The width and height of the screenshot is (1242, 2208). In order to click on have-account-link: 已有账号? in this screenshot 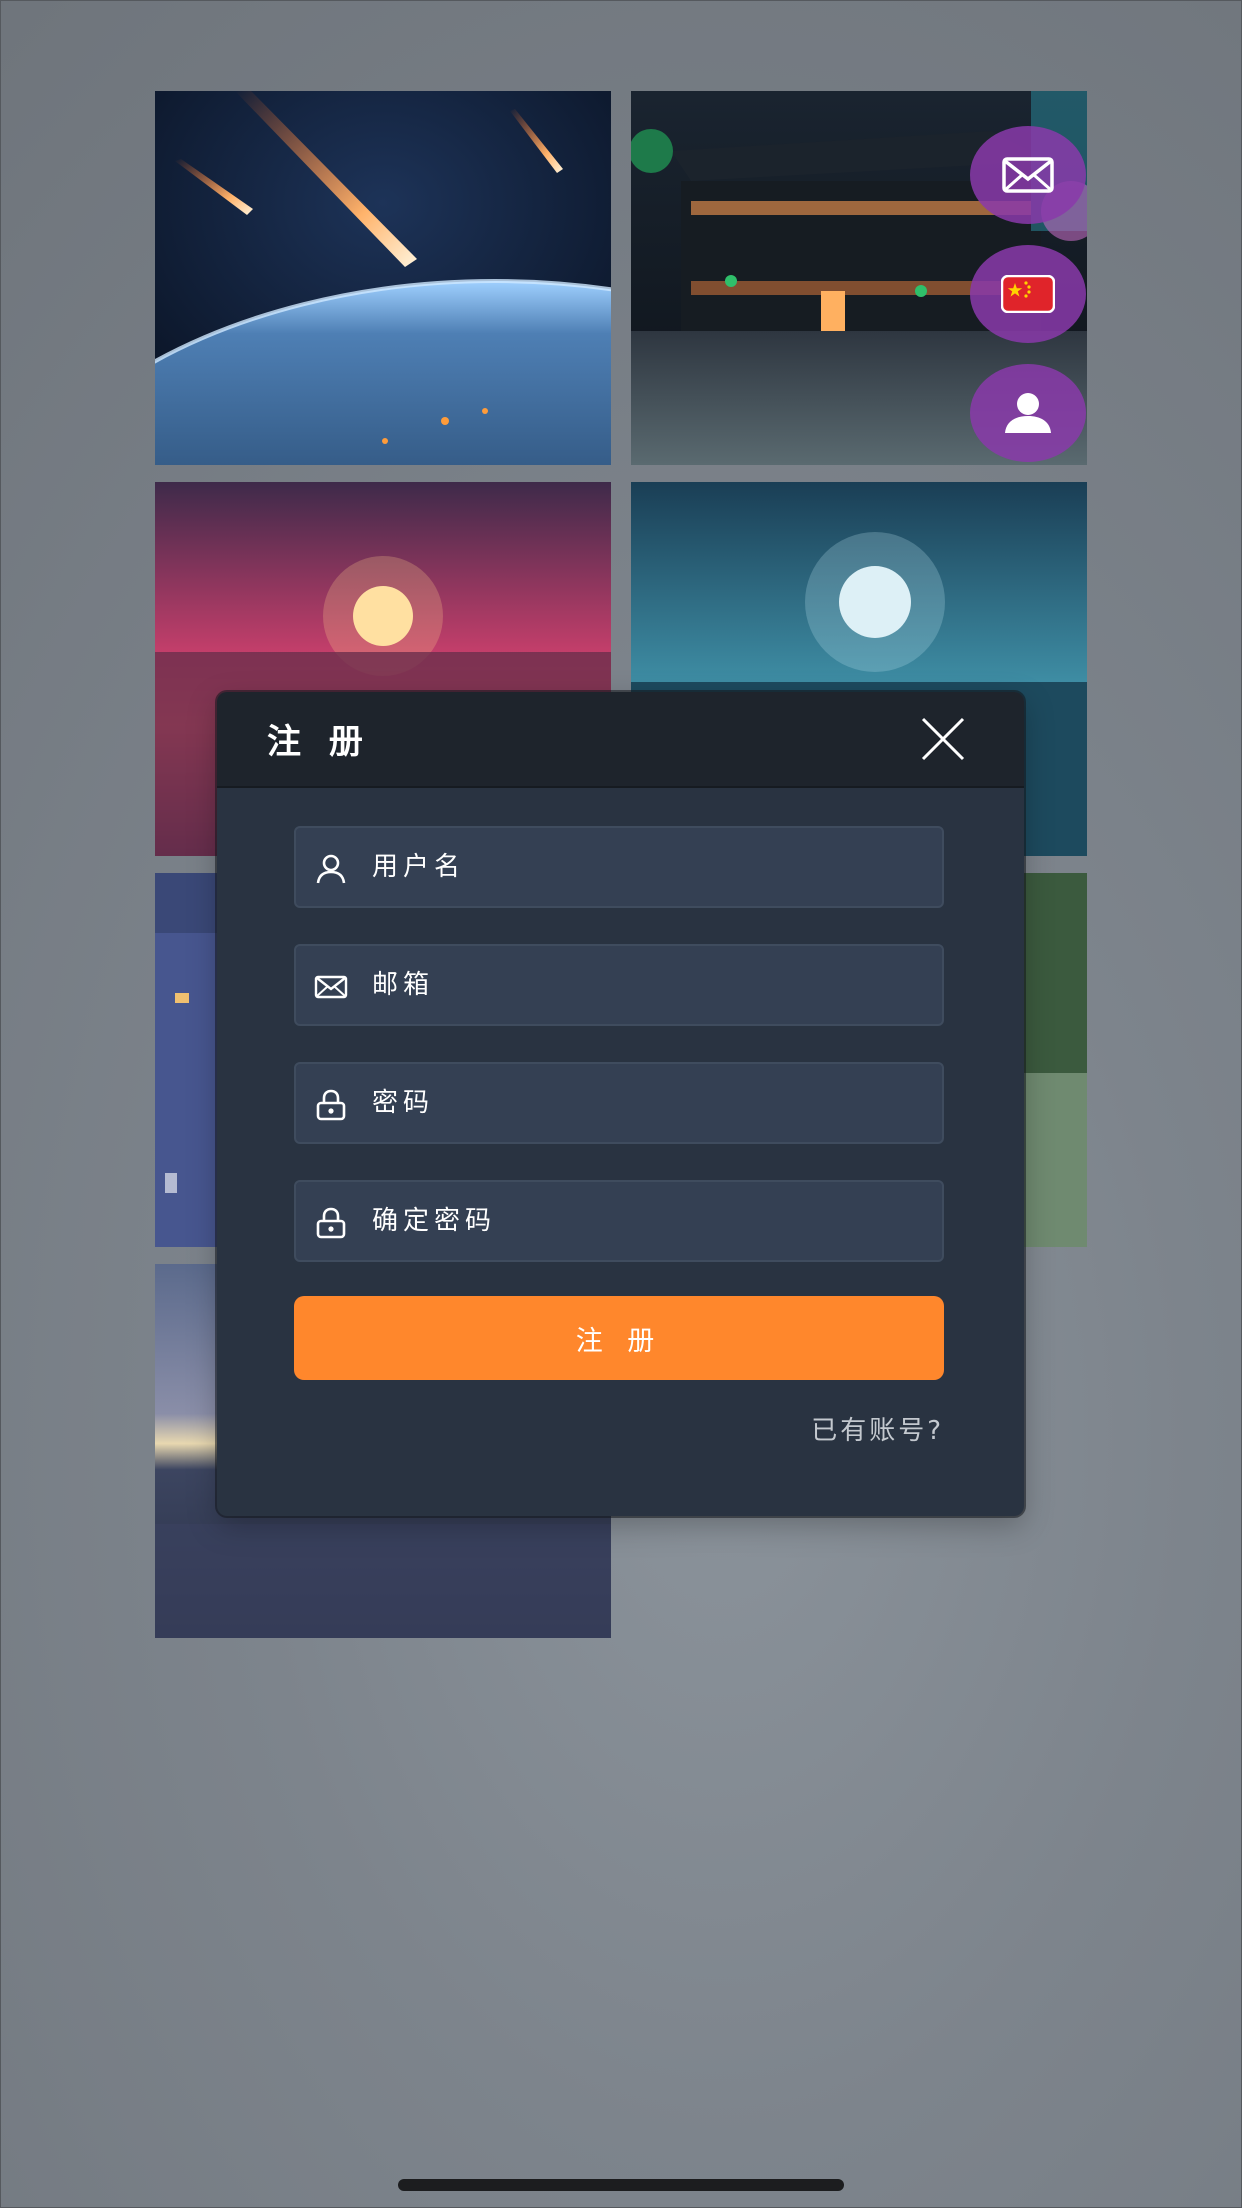, I will do `click(877, 1428)`.